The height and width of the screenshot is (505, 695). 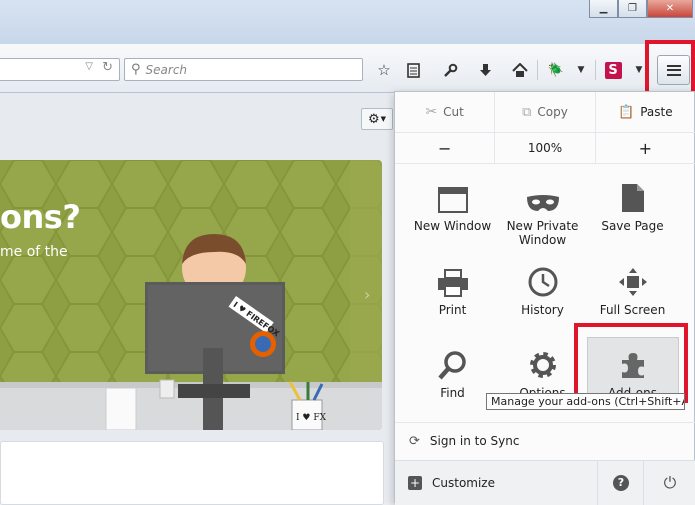 I want to click on scissors-icon: ✂, so click(x=431, y=112).